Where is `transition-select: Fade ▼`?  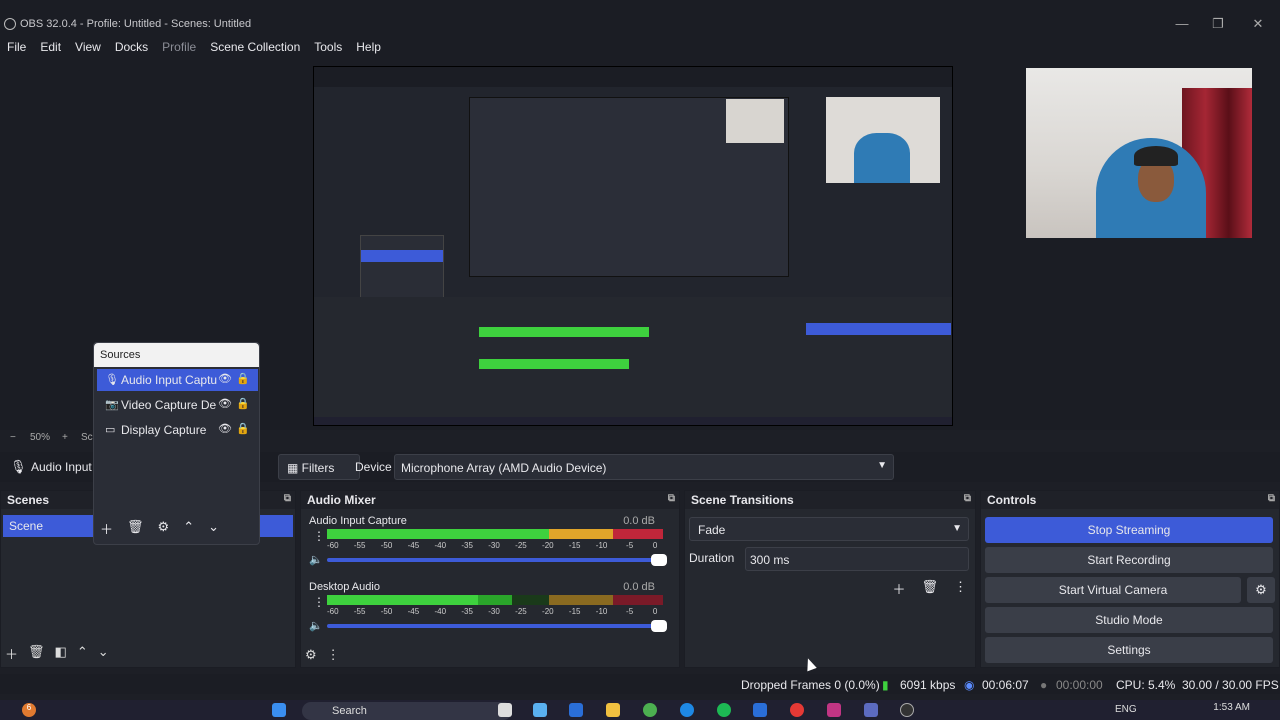
transition-select: Fade ▼ is located at coordinates (829, 529).